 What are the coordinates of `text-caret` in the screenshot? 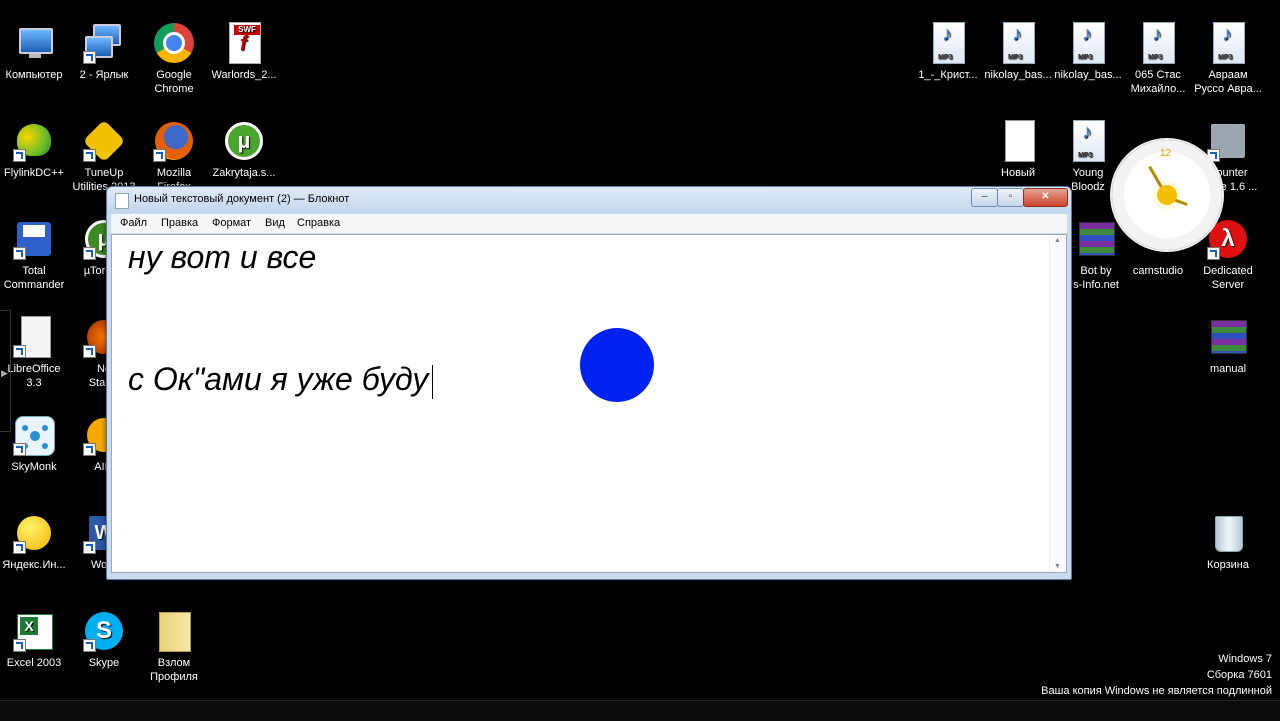 It's located at (433, 381).